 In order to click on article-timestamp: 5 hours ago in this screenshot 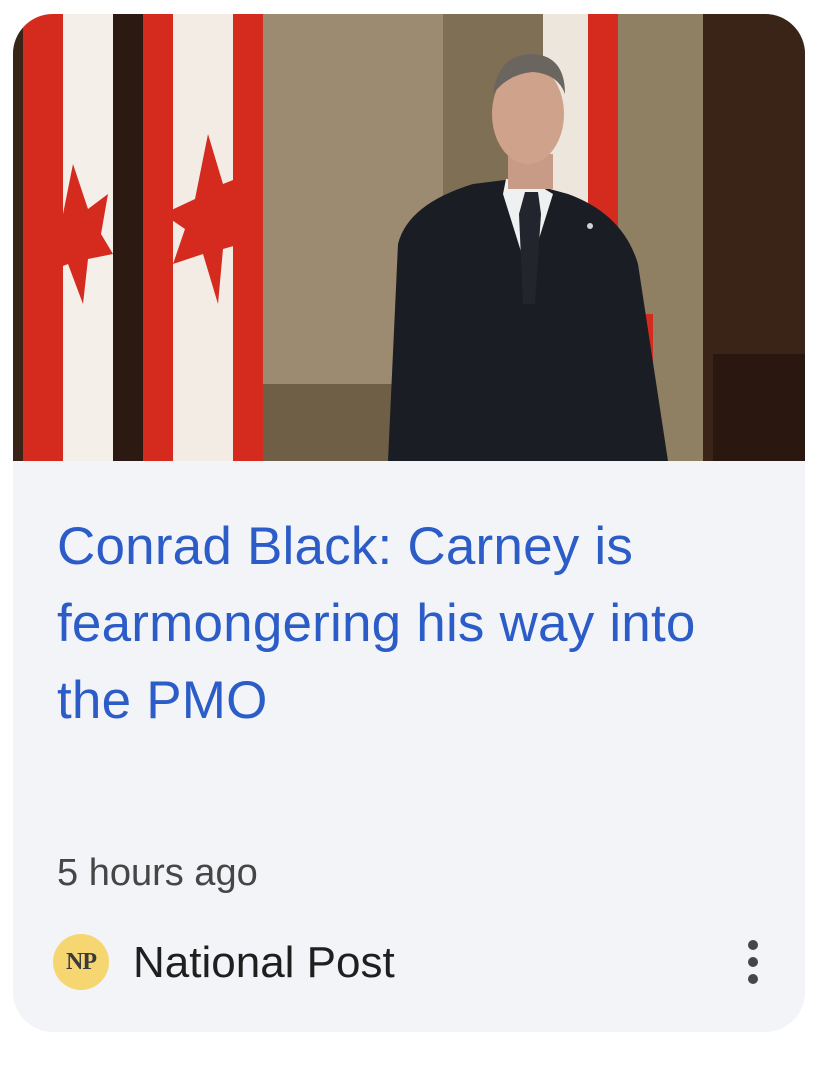, I will do `click(157, 873)`.